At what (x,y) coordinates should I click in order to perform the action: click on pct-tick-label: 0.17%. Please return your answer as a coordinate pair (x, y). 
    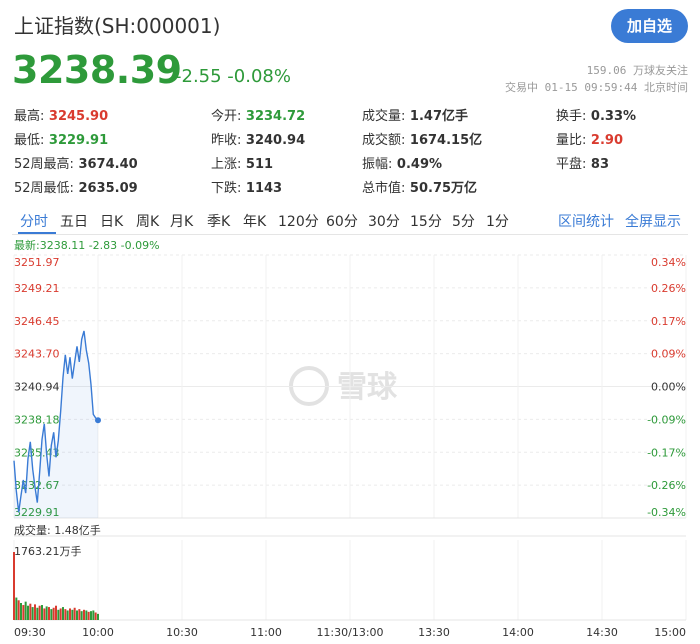
    Looking at the image, I should click on (668, 321).